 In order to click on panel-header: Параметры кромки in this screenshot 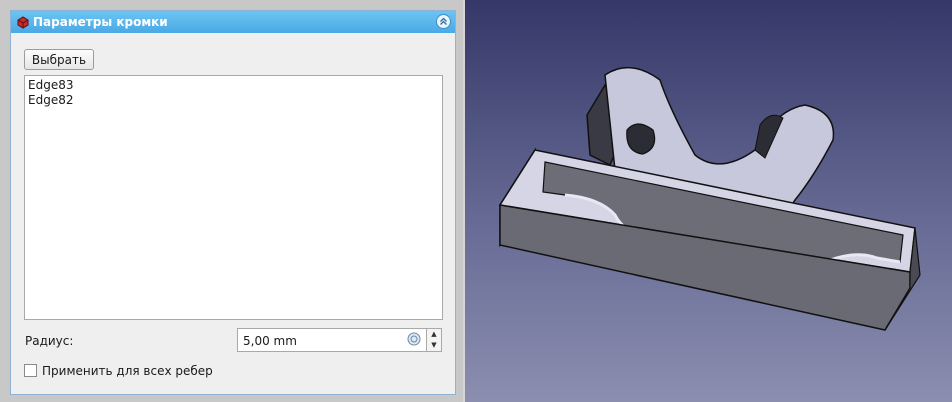, I will do `click(233, 22)`.